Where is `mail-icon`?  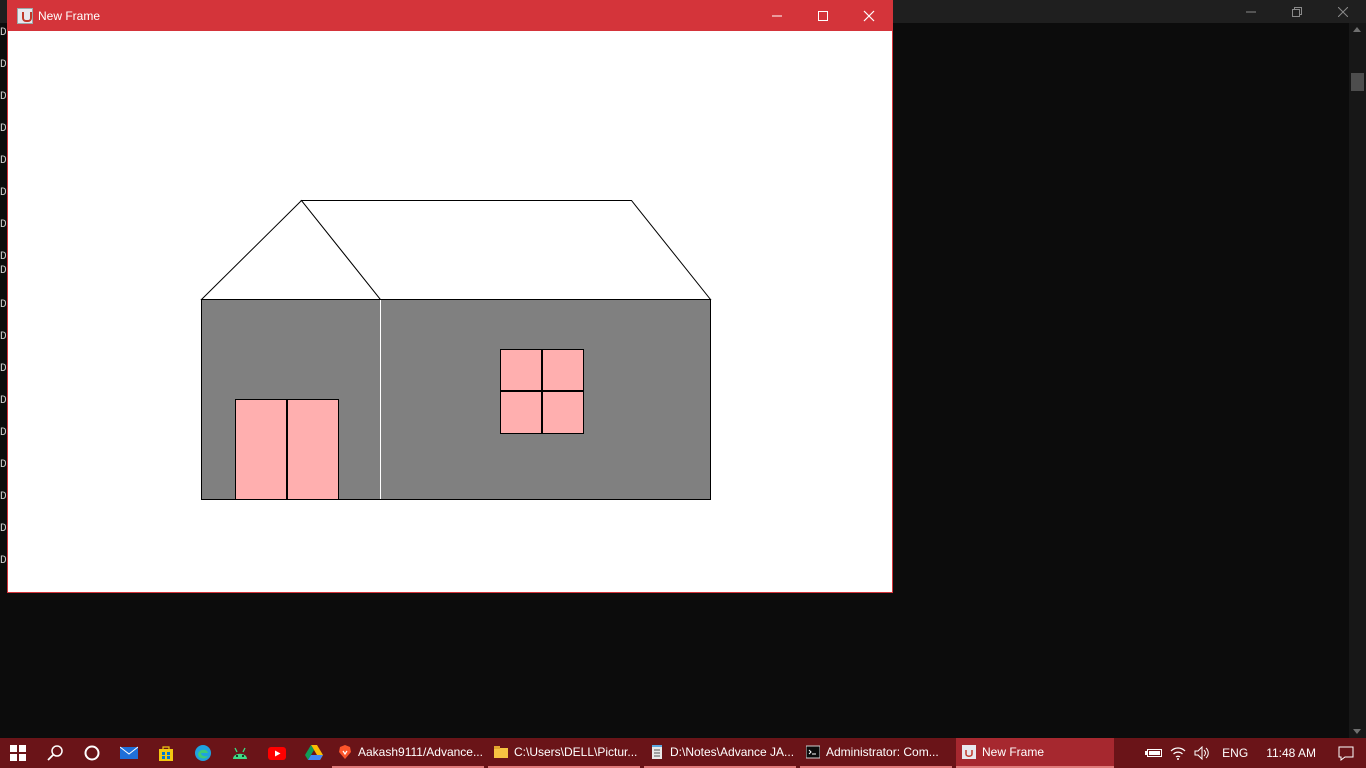 mail-icon is located at coordinates (128, 752).